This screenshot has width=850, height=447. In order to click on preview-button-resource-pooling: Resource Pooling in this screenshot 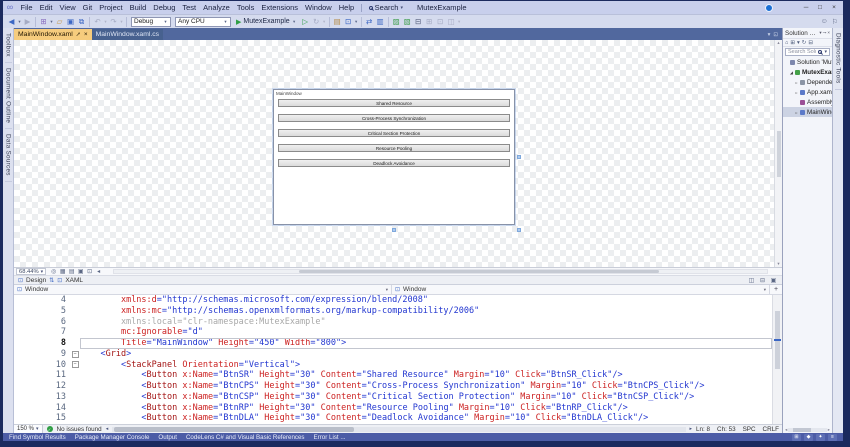, I will do `click(394, 148)`.